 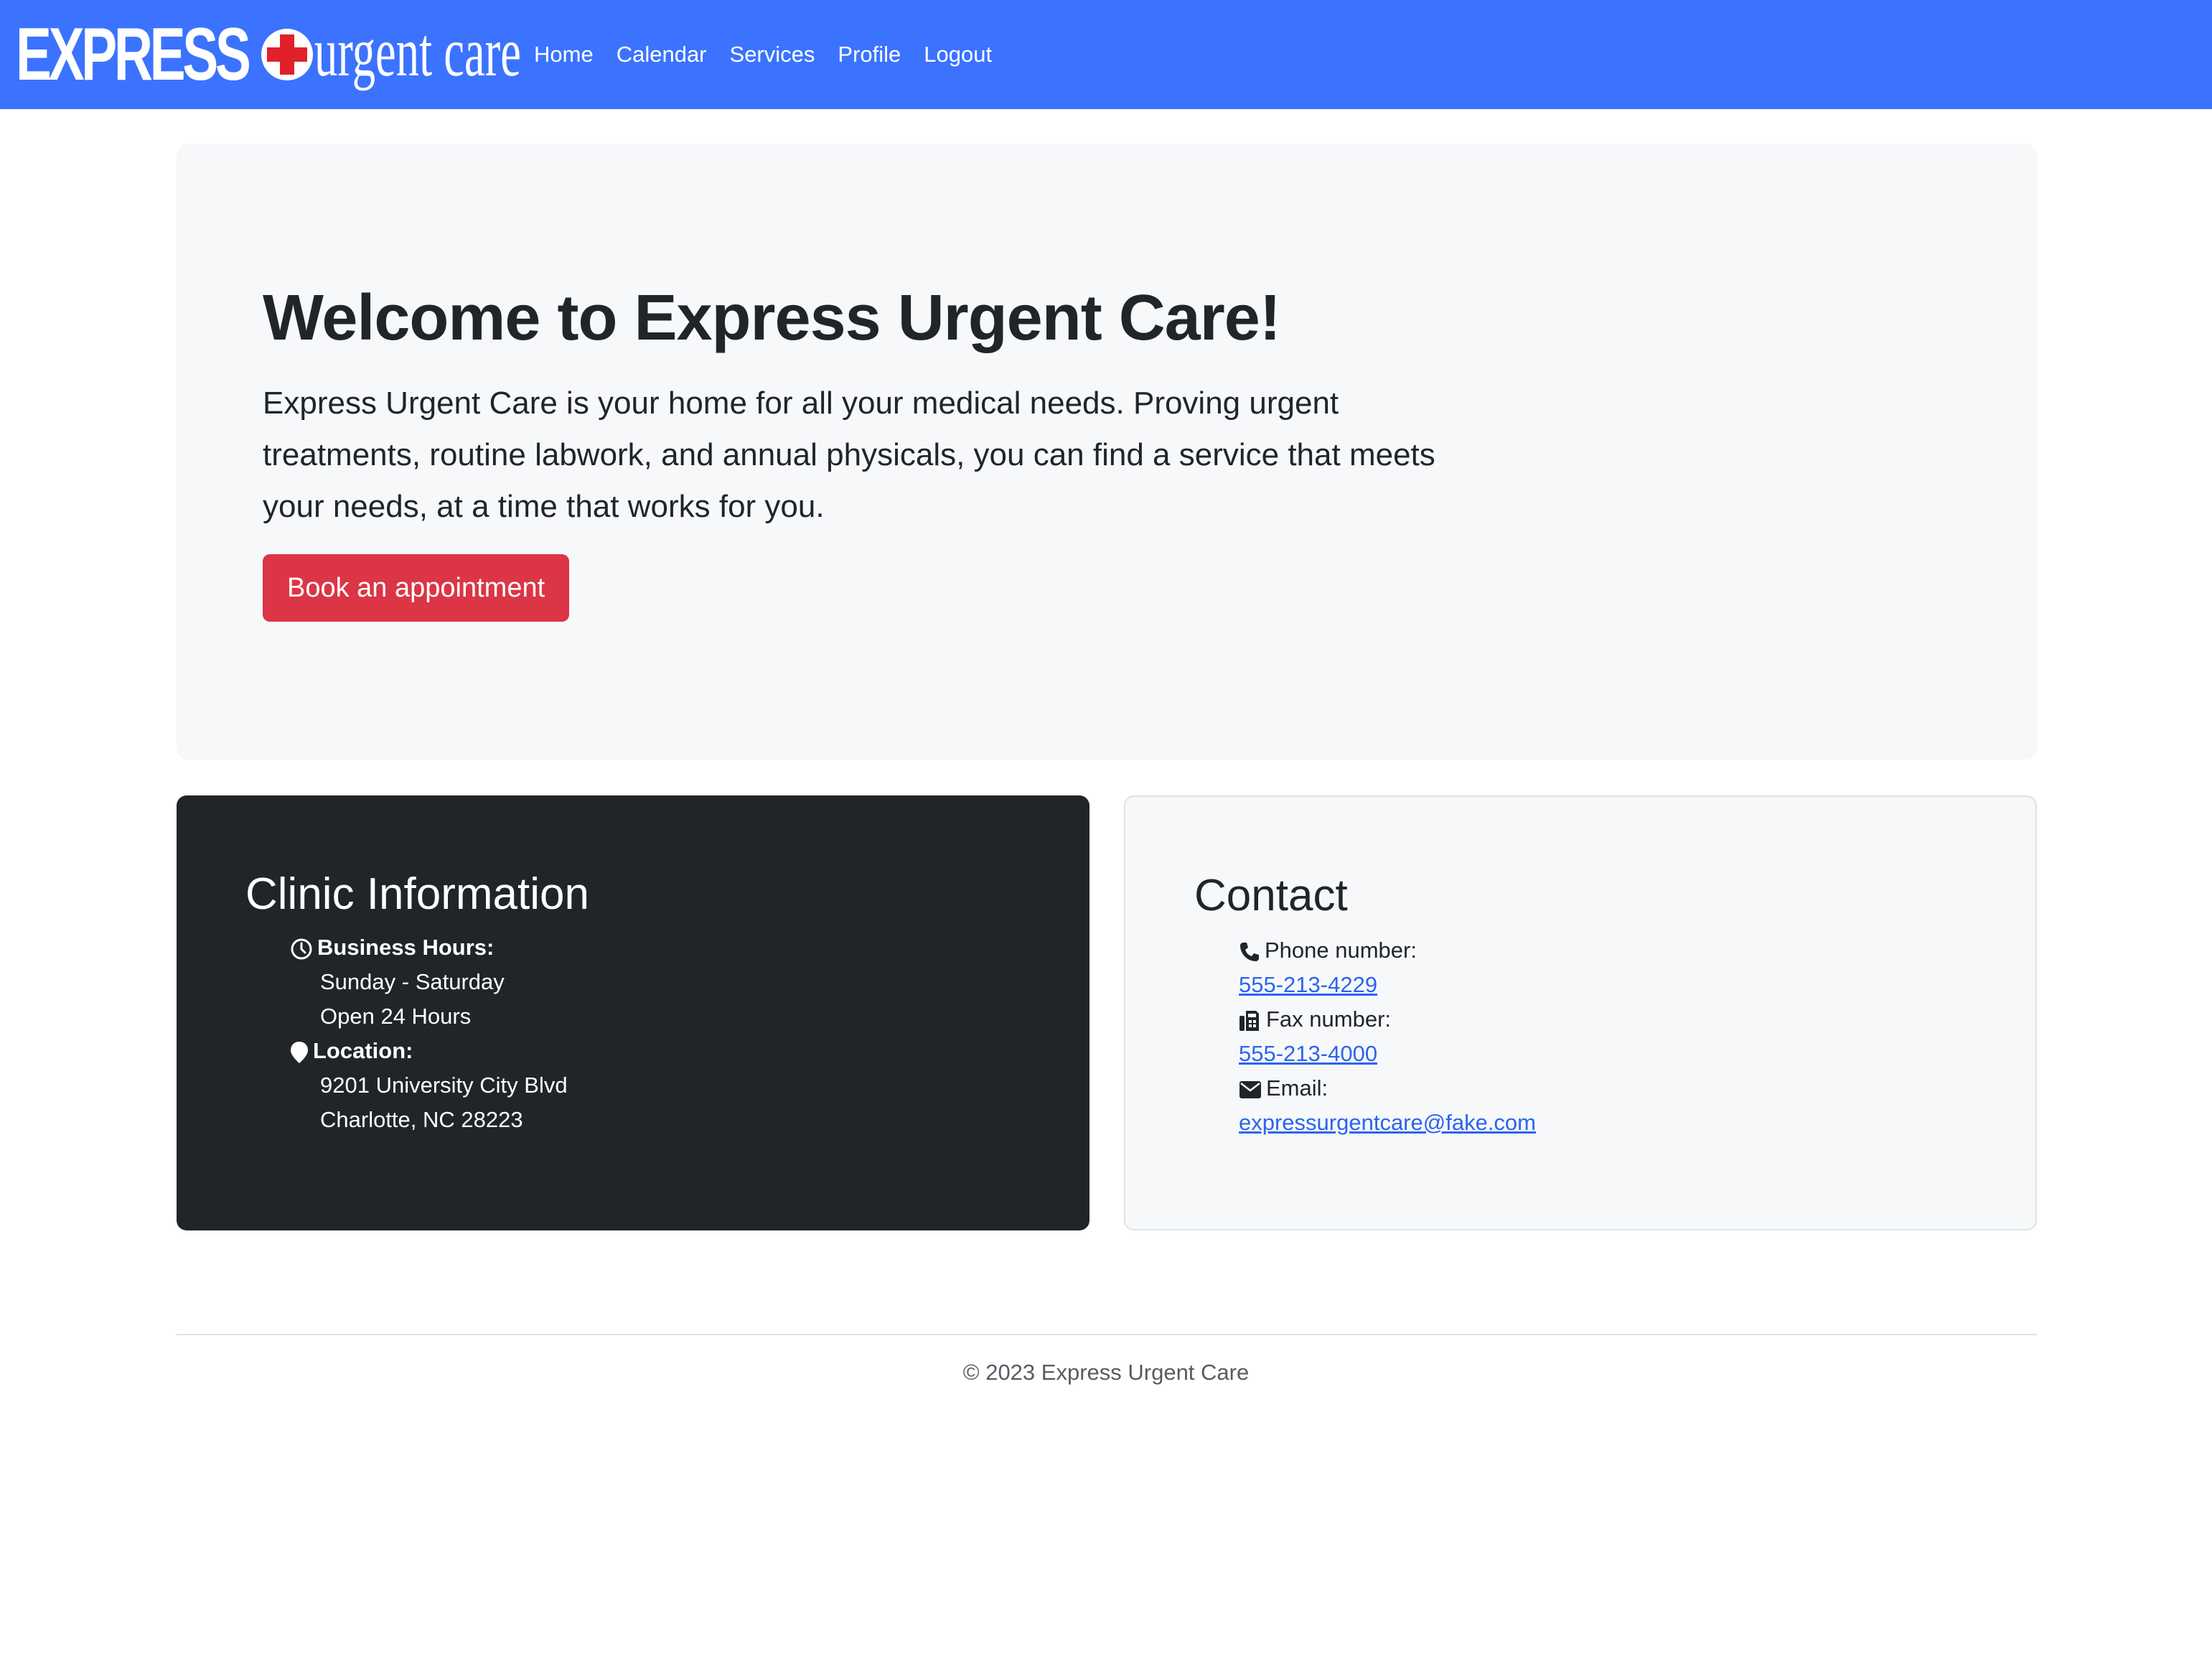 I want to click on nav-logout: Logout, so click(x=958, y=54).